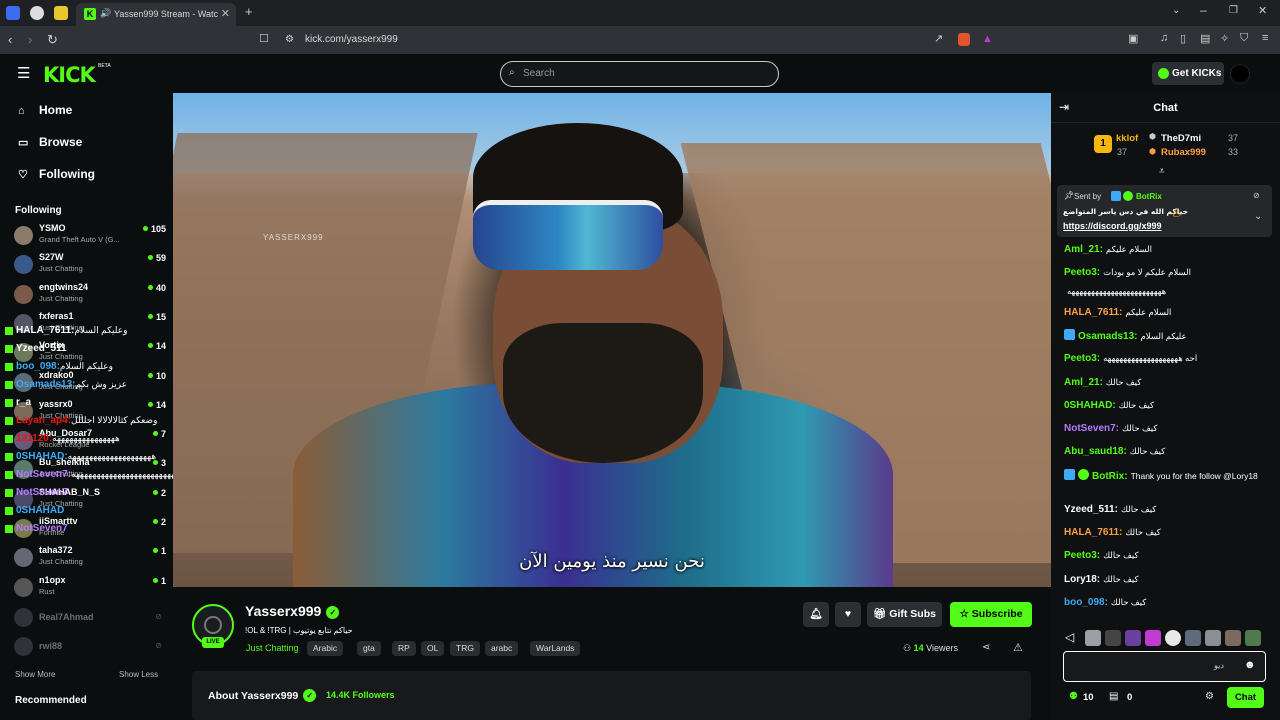  What do you see at coordinates (1183, 152) in the screenshot?
I see `leader-name: Rubax999` at bounding box center [1183, 152].